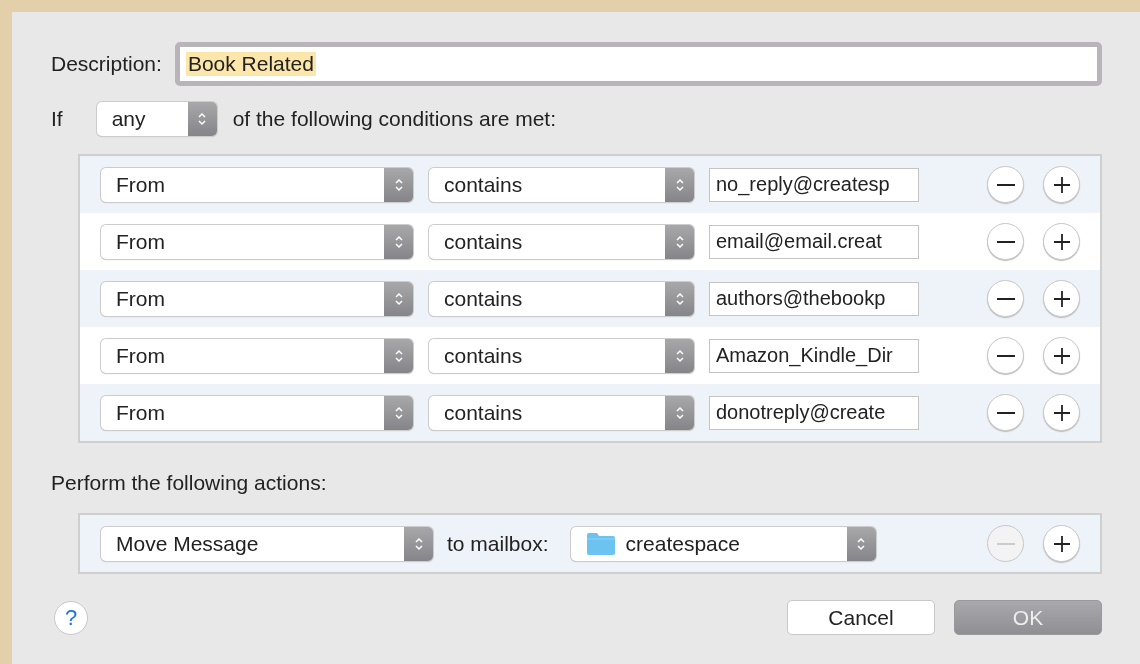 This screenshot has width=1140, height=664. I want to click on match-popup: any, so click(156, 119).